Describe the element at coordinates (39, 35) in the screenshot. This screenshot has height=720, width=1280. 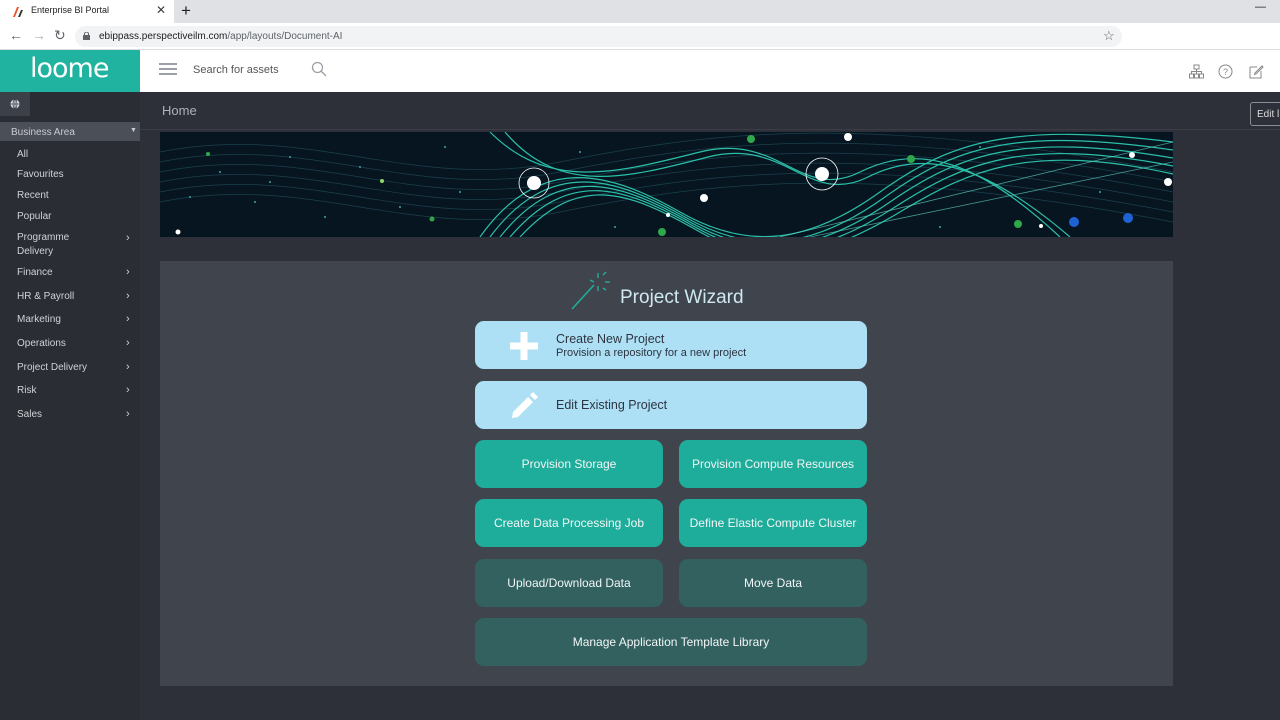
I see `forward-arrow-icon: →` at that location.